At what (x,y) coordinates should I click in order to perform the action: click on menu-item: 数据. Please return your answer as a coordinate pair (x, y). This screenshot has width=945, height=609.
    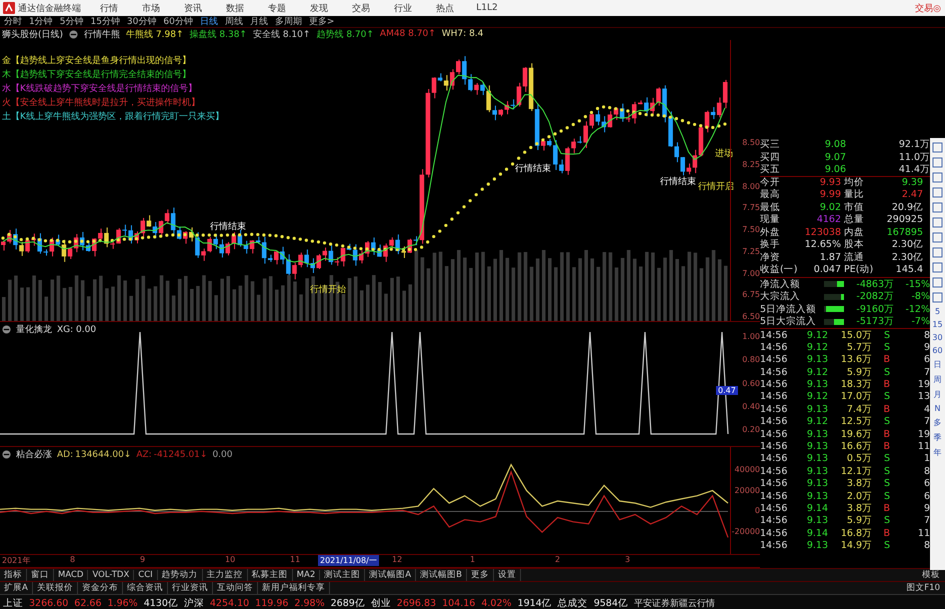
    Looking at the image, I should click on (235, 8).